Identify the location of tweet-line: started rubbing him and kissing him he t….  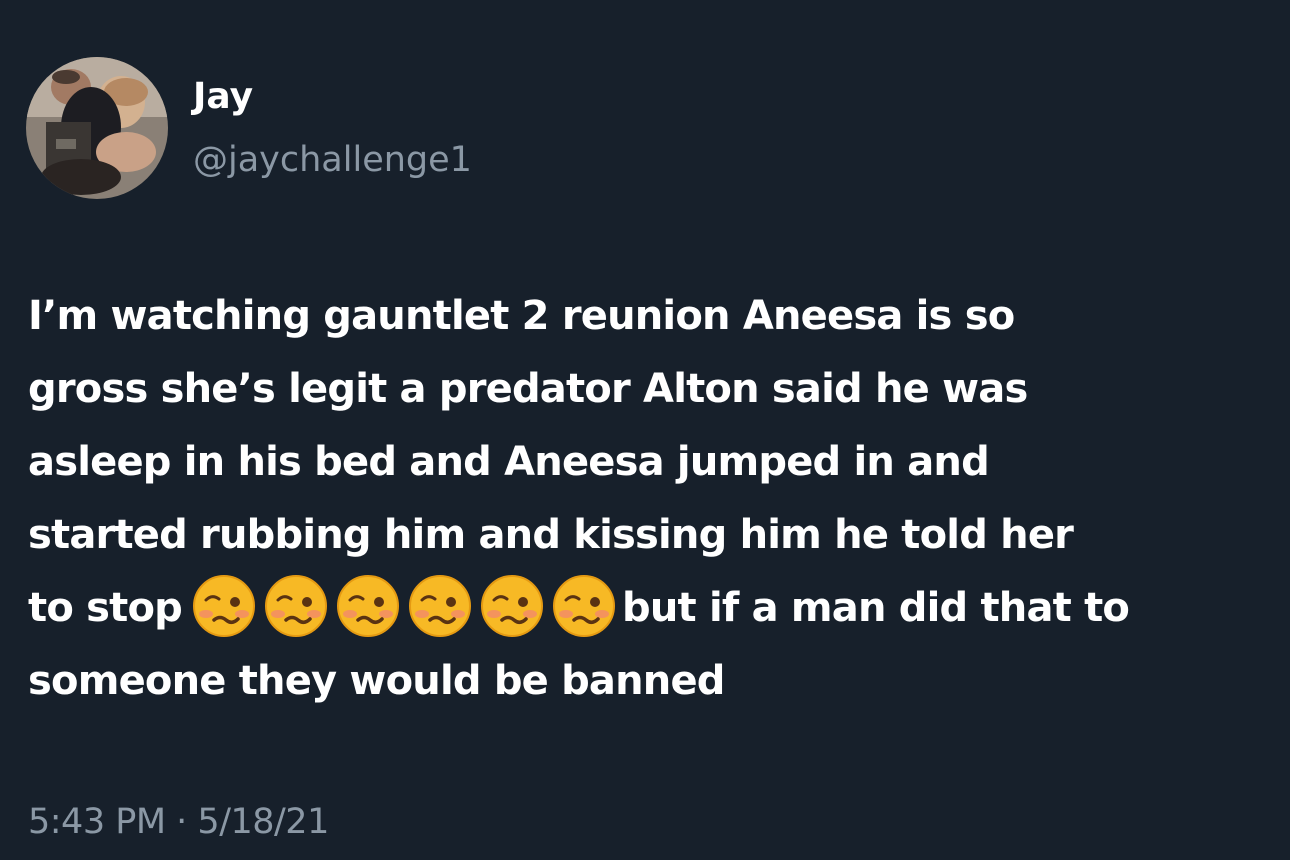
(551, 535).